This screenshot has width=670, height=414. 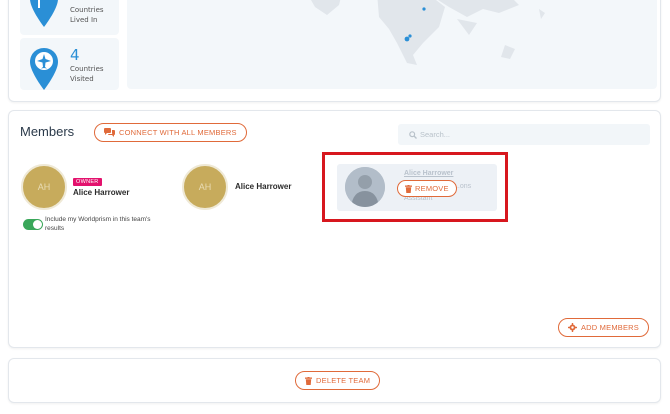 What do you see at coordinates (75, 1) in the screenshot?
I see `lived-in-count: 5` at bounding box center [75, 1].